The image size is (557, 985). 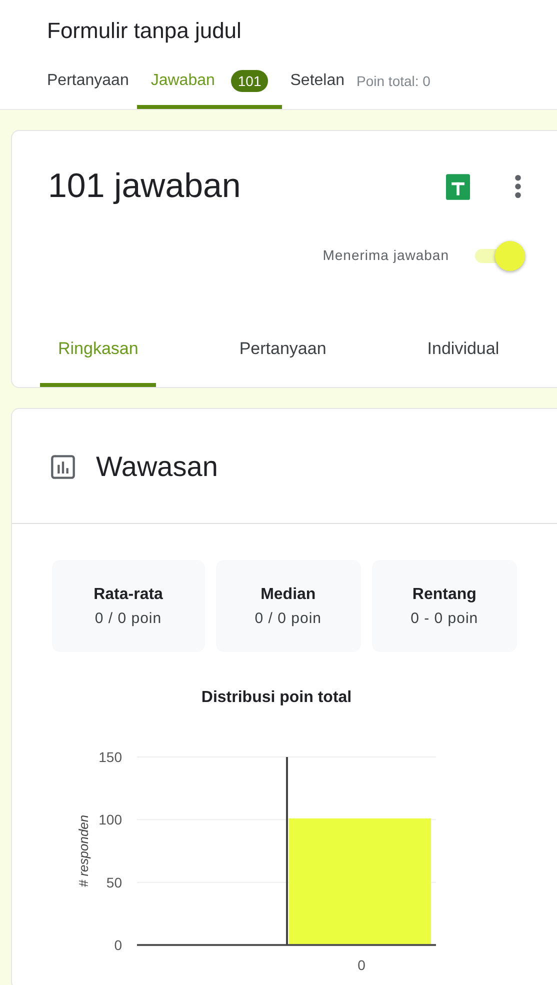 I want to click on form-title: Formulir tanpa judul, so click(x=144, y=31).